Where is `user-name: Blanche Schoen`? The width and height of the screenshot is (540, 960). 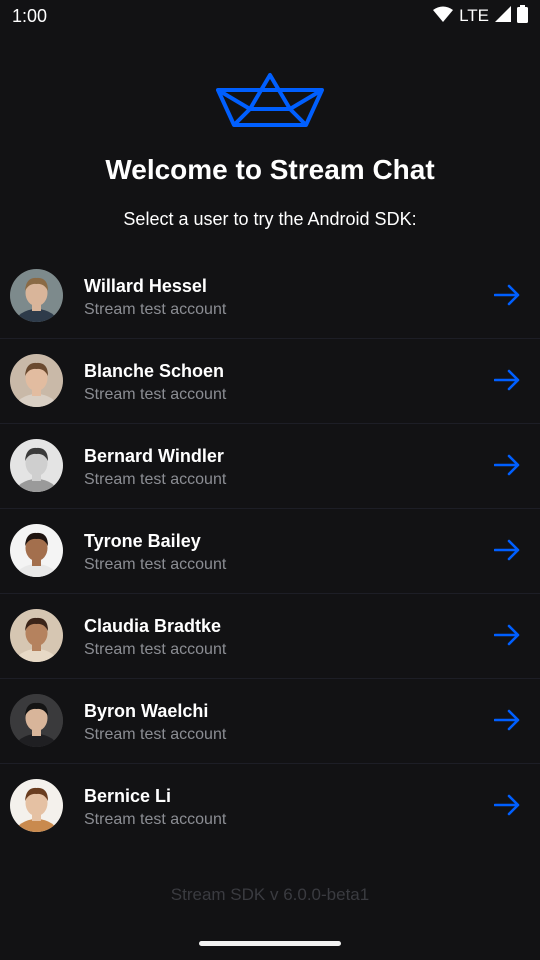
user-name: Blanche Schoen is located at coordinates (154, 371).